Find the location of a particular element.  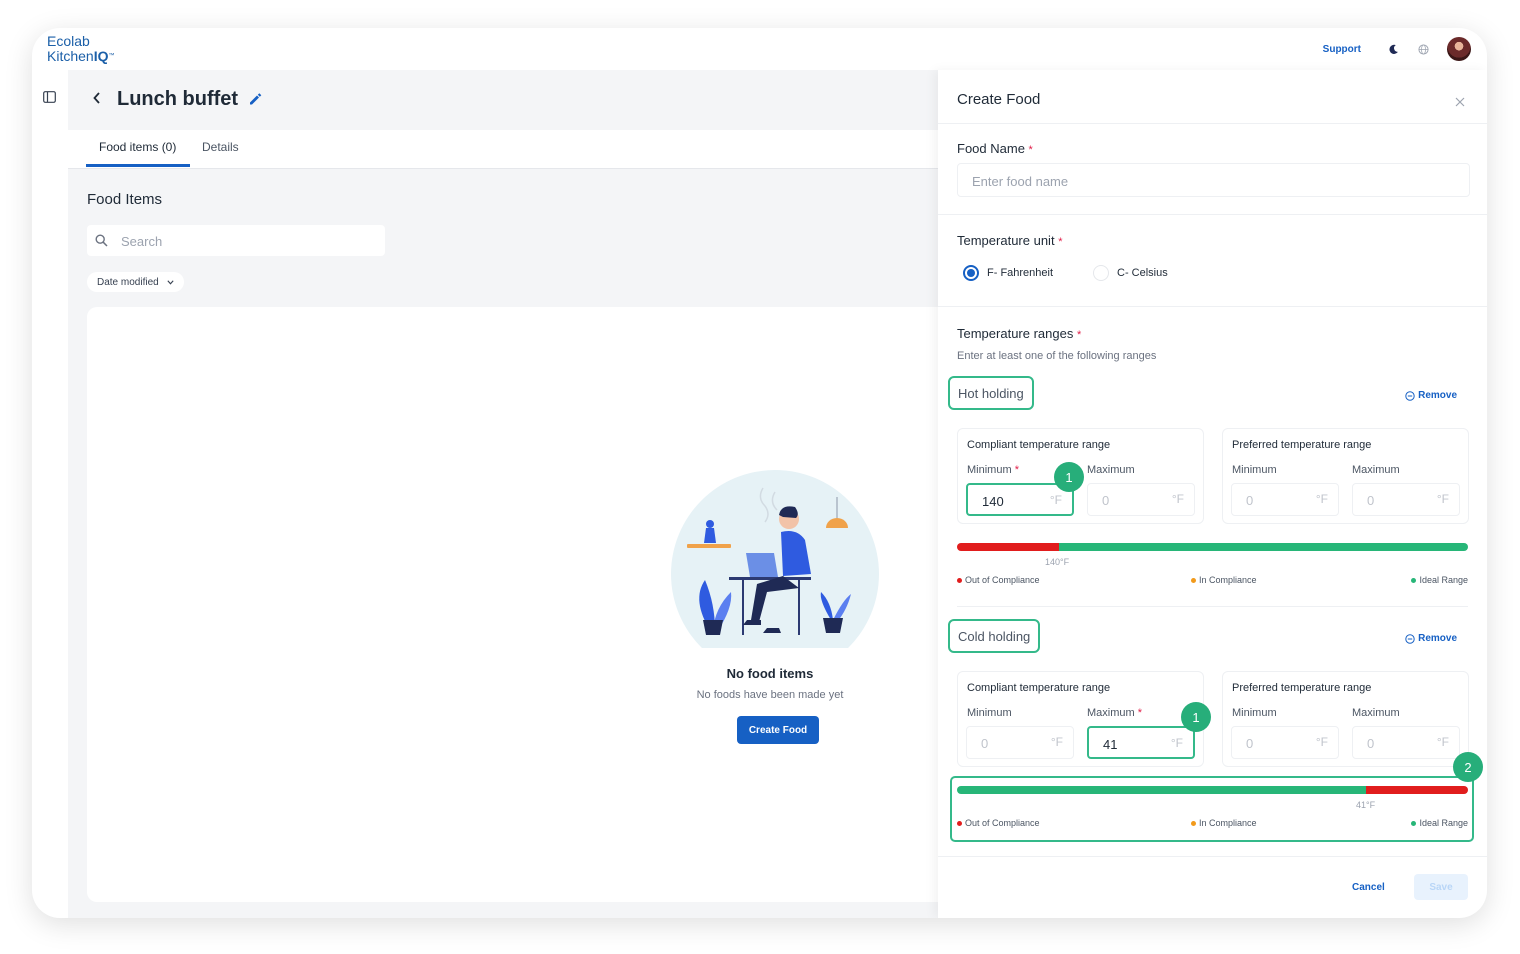

cold-compliant-max-input is located at coordinates (1133, 744).